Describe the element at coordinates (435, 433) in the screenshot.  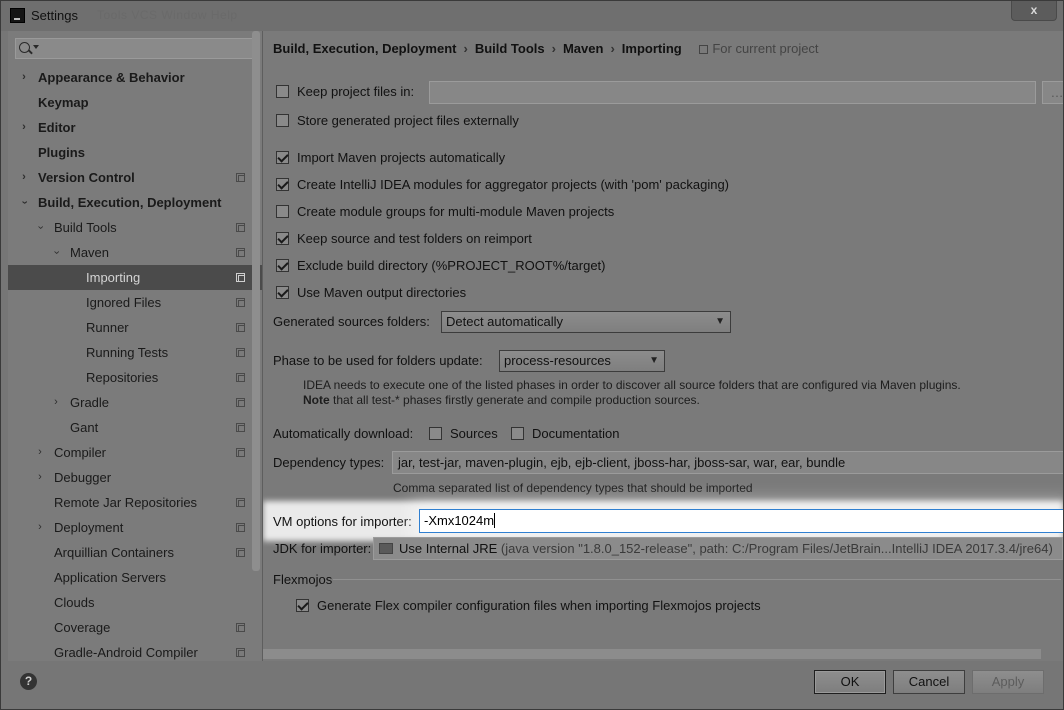
I see `download-sources-checkbox` at that location.